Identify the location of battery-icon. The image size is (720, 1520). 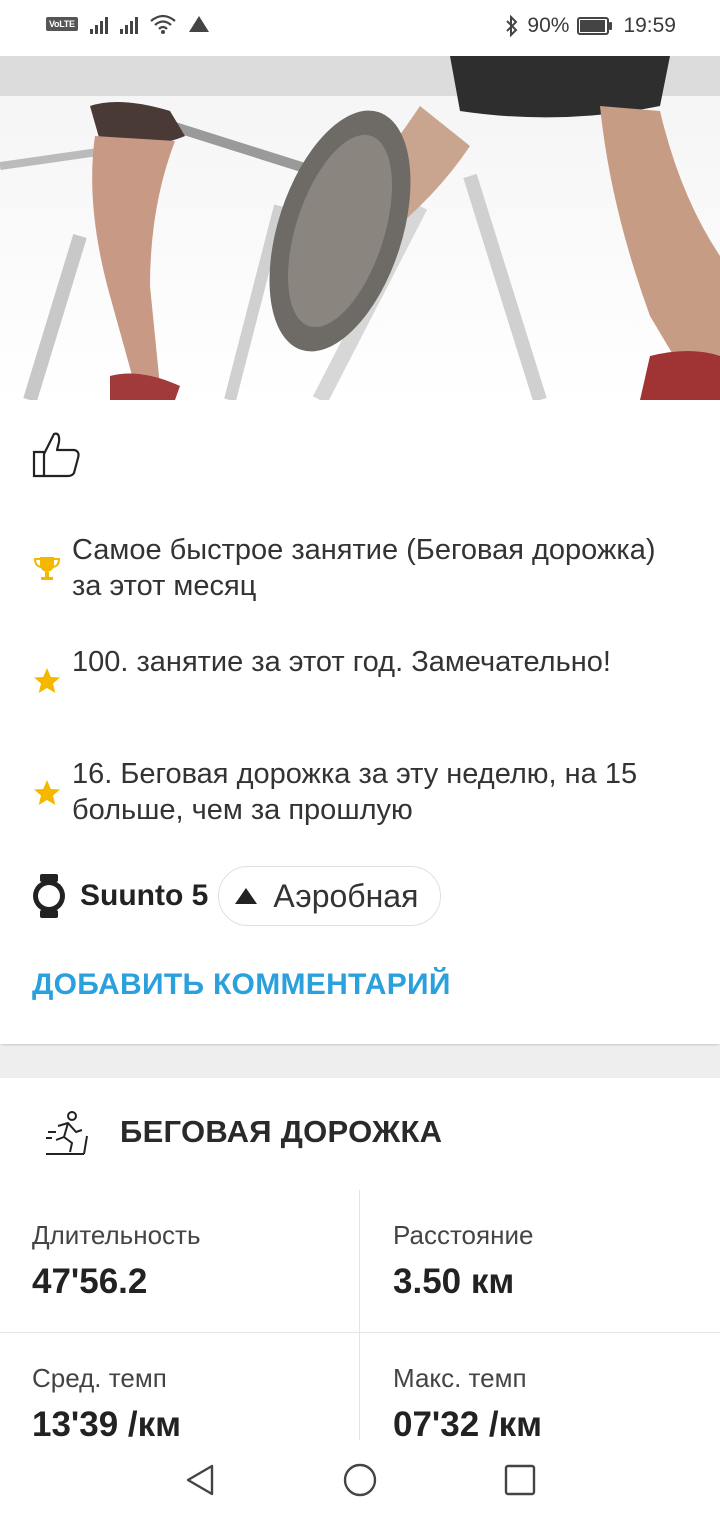
(595, 26).